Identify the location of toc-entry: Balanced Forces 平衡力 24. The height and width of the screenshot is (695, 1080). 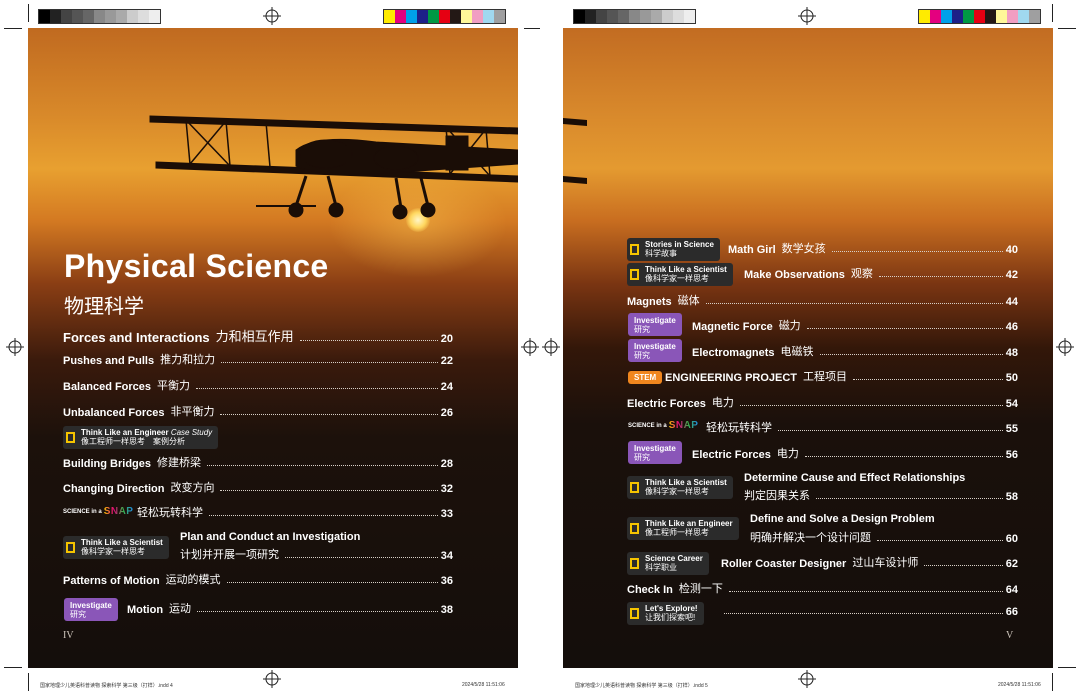
(258, 385).